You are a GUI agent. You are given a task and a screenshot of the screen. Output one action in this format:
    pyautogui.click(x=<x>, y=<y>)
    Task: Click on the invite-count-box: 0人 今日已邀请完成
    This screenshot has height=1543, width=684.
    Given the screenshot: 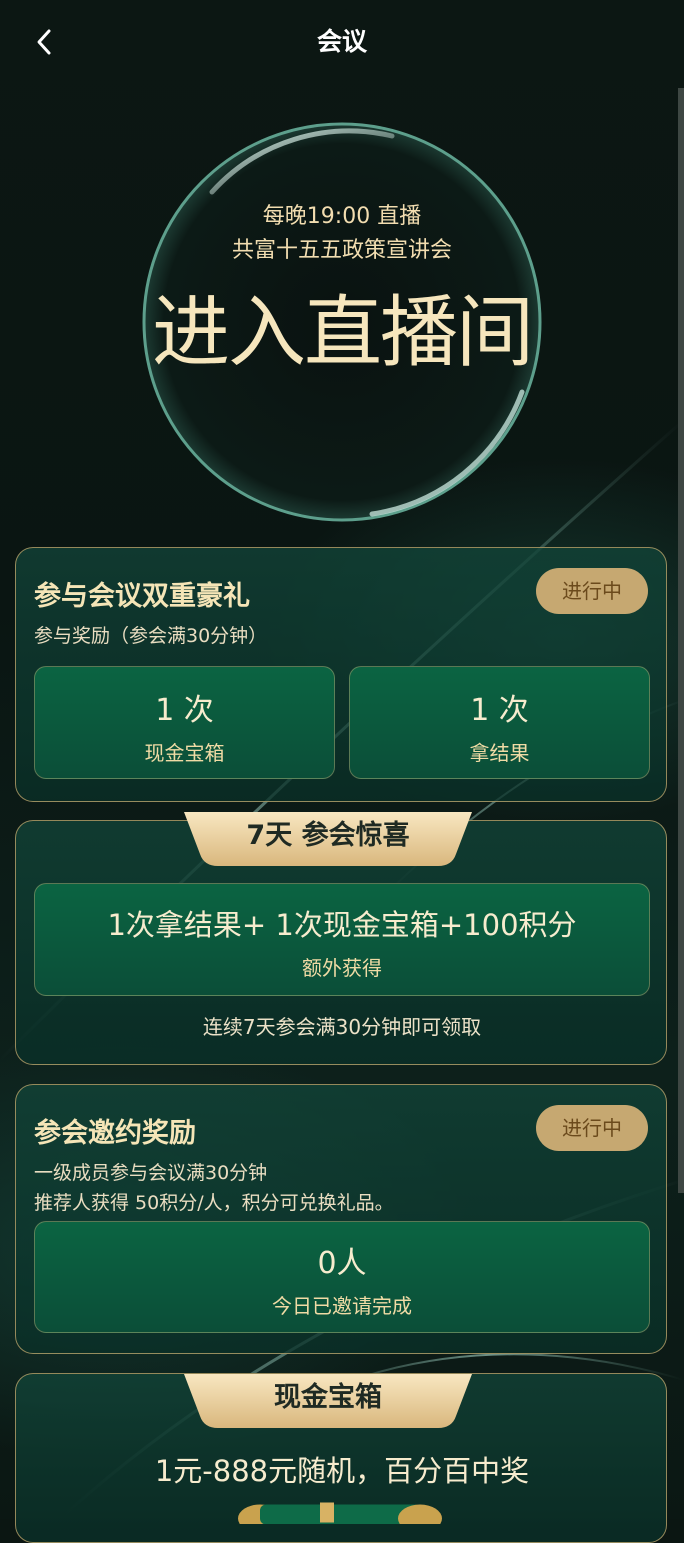 What is the action you would take?
    pyautogui.click(x=342, y=1277)
    